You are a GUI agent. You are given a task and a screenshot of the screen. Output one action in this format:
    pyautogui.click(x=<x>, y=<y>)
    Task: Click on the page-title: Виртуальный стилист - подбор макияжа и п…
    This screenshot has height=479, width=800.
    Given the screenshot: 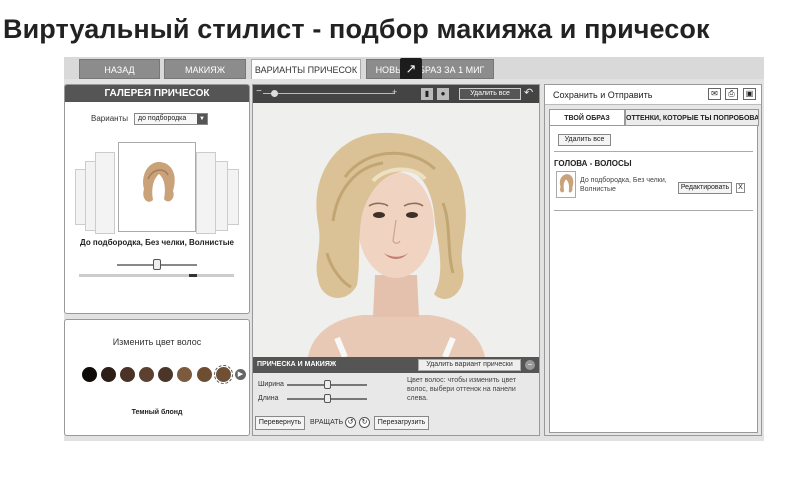 What is the action you would take?
    pyautogui.click(x=356, y=29)
    